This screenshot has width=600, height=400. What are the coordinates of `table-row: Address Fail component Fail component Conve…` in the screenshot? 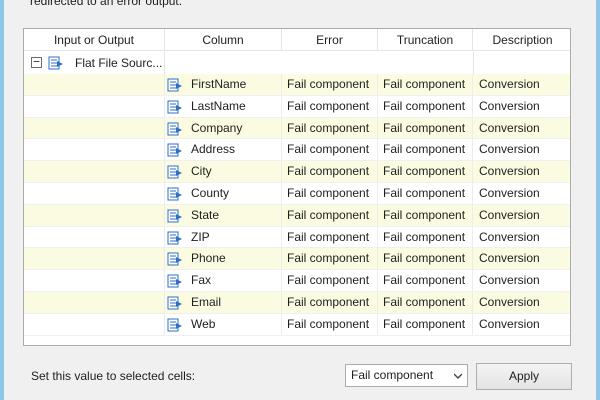 It's located at (297, 150).